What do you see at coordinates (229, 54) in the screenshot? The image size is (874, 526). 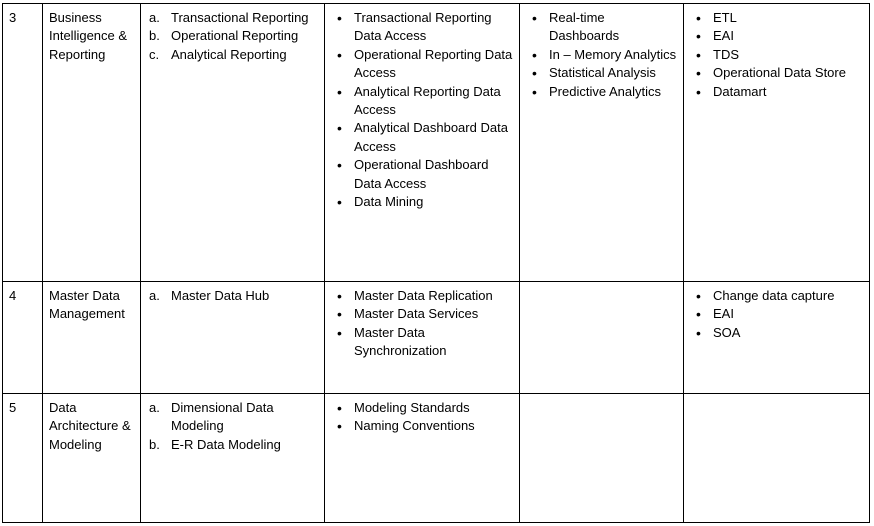 I see `list-item-text: Analytical Reporting` at bounding box center [229, 54].